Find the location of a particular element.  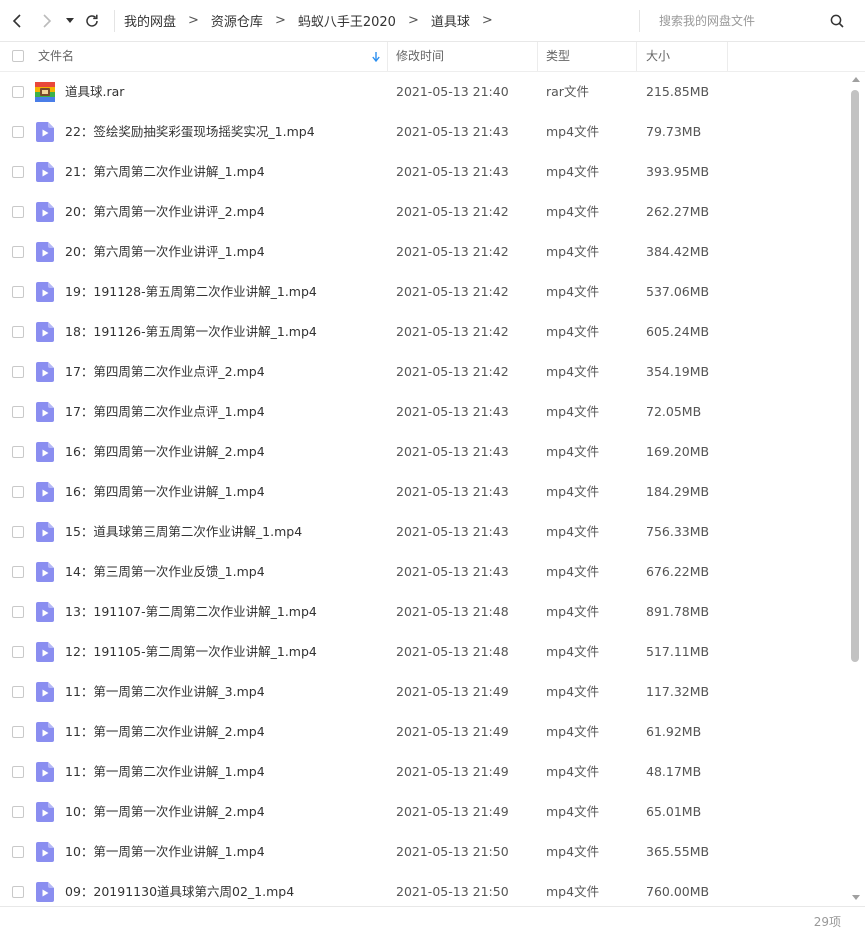

column-header-type: 类型 is located at coordinates (558, 56).